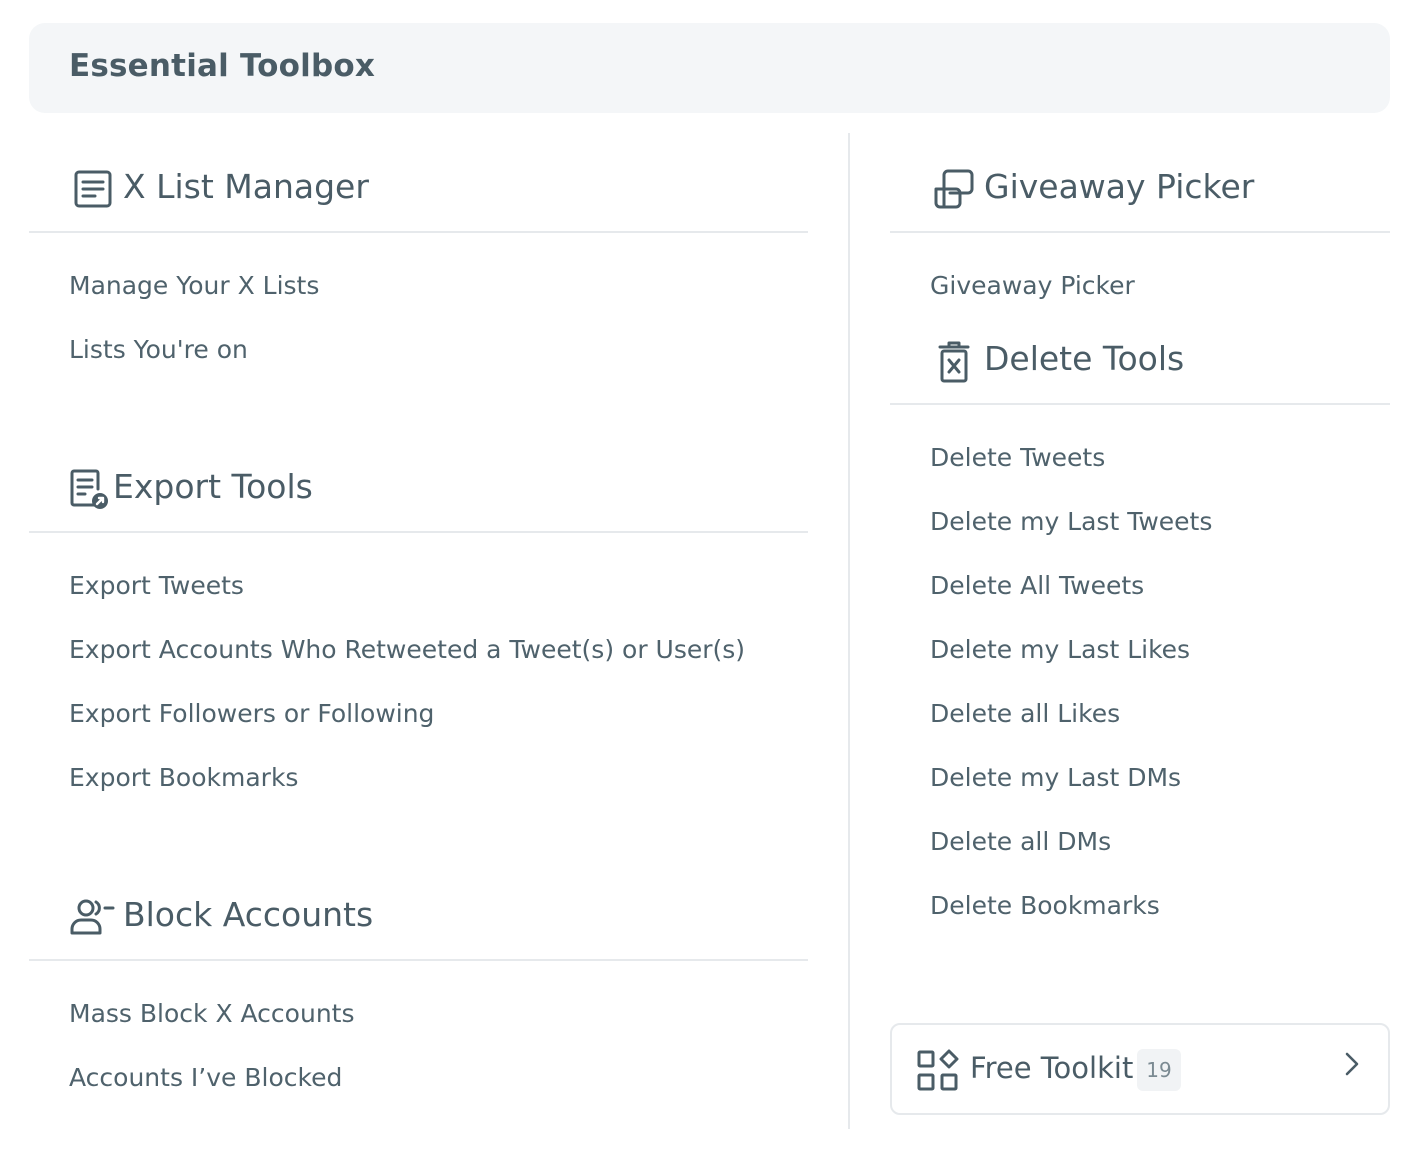 The width and height of the screenshot is (1422, 1161). What do you see at coordinates (1084, 358) in the screenshot?
I see `section-title: Delete Tools` at bounding box center [1084, 358].